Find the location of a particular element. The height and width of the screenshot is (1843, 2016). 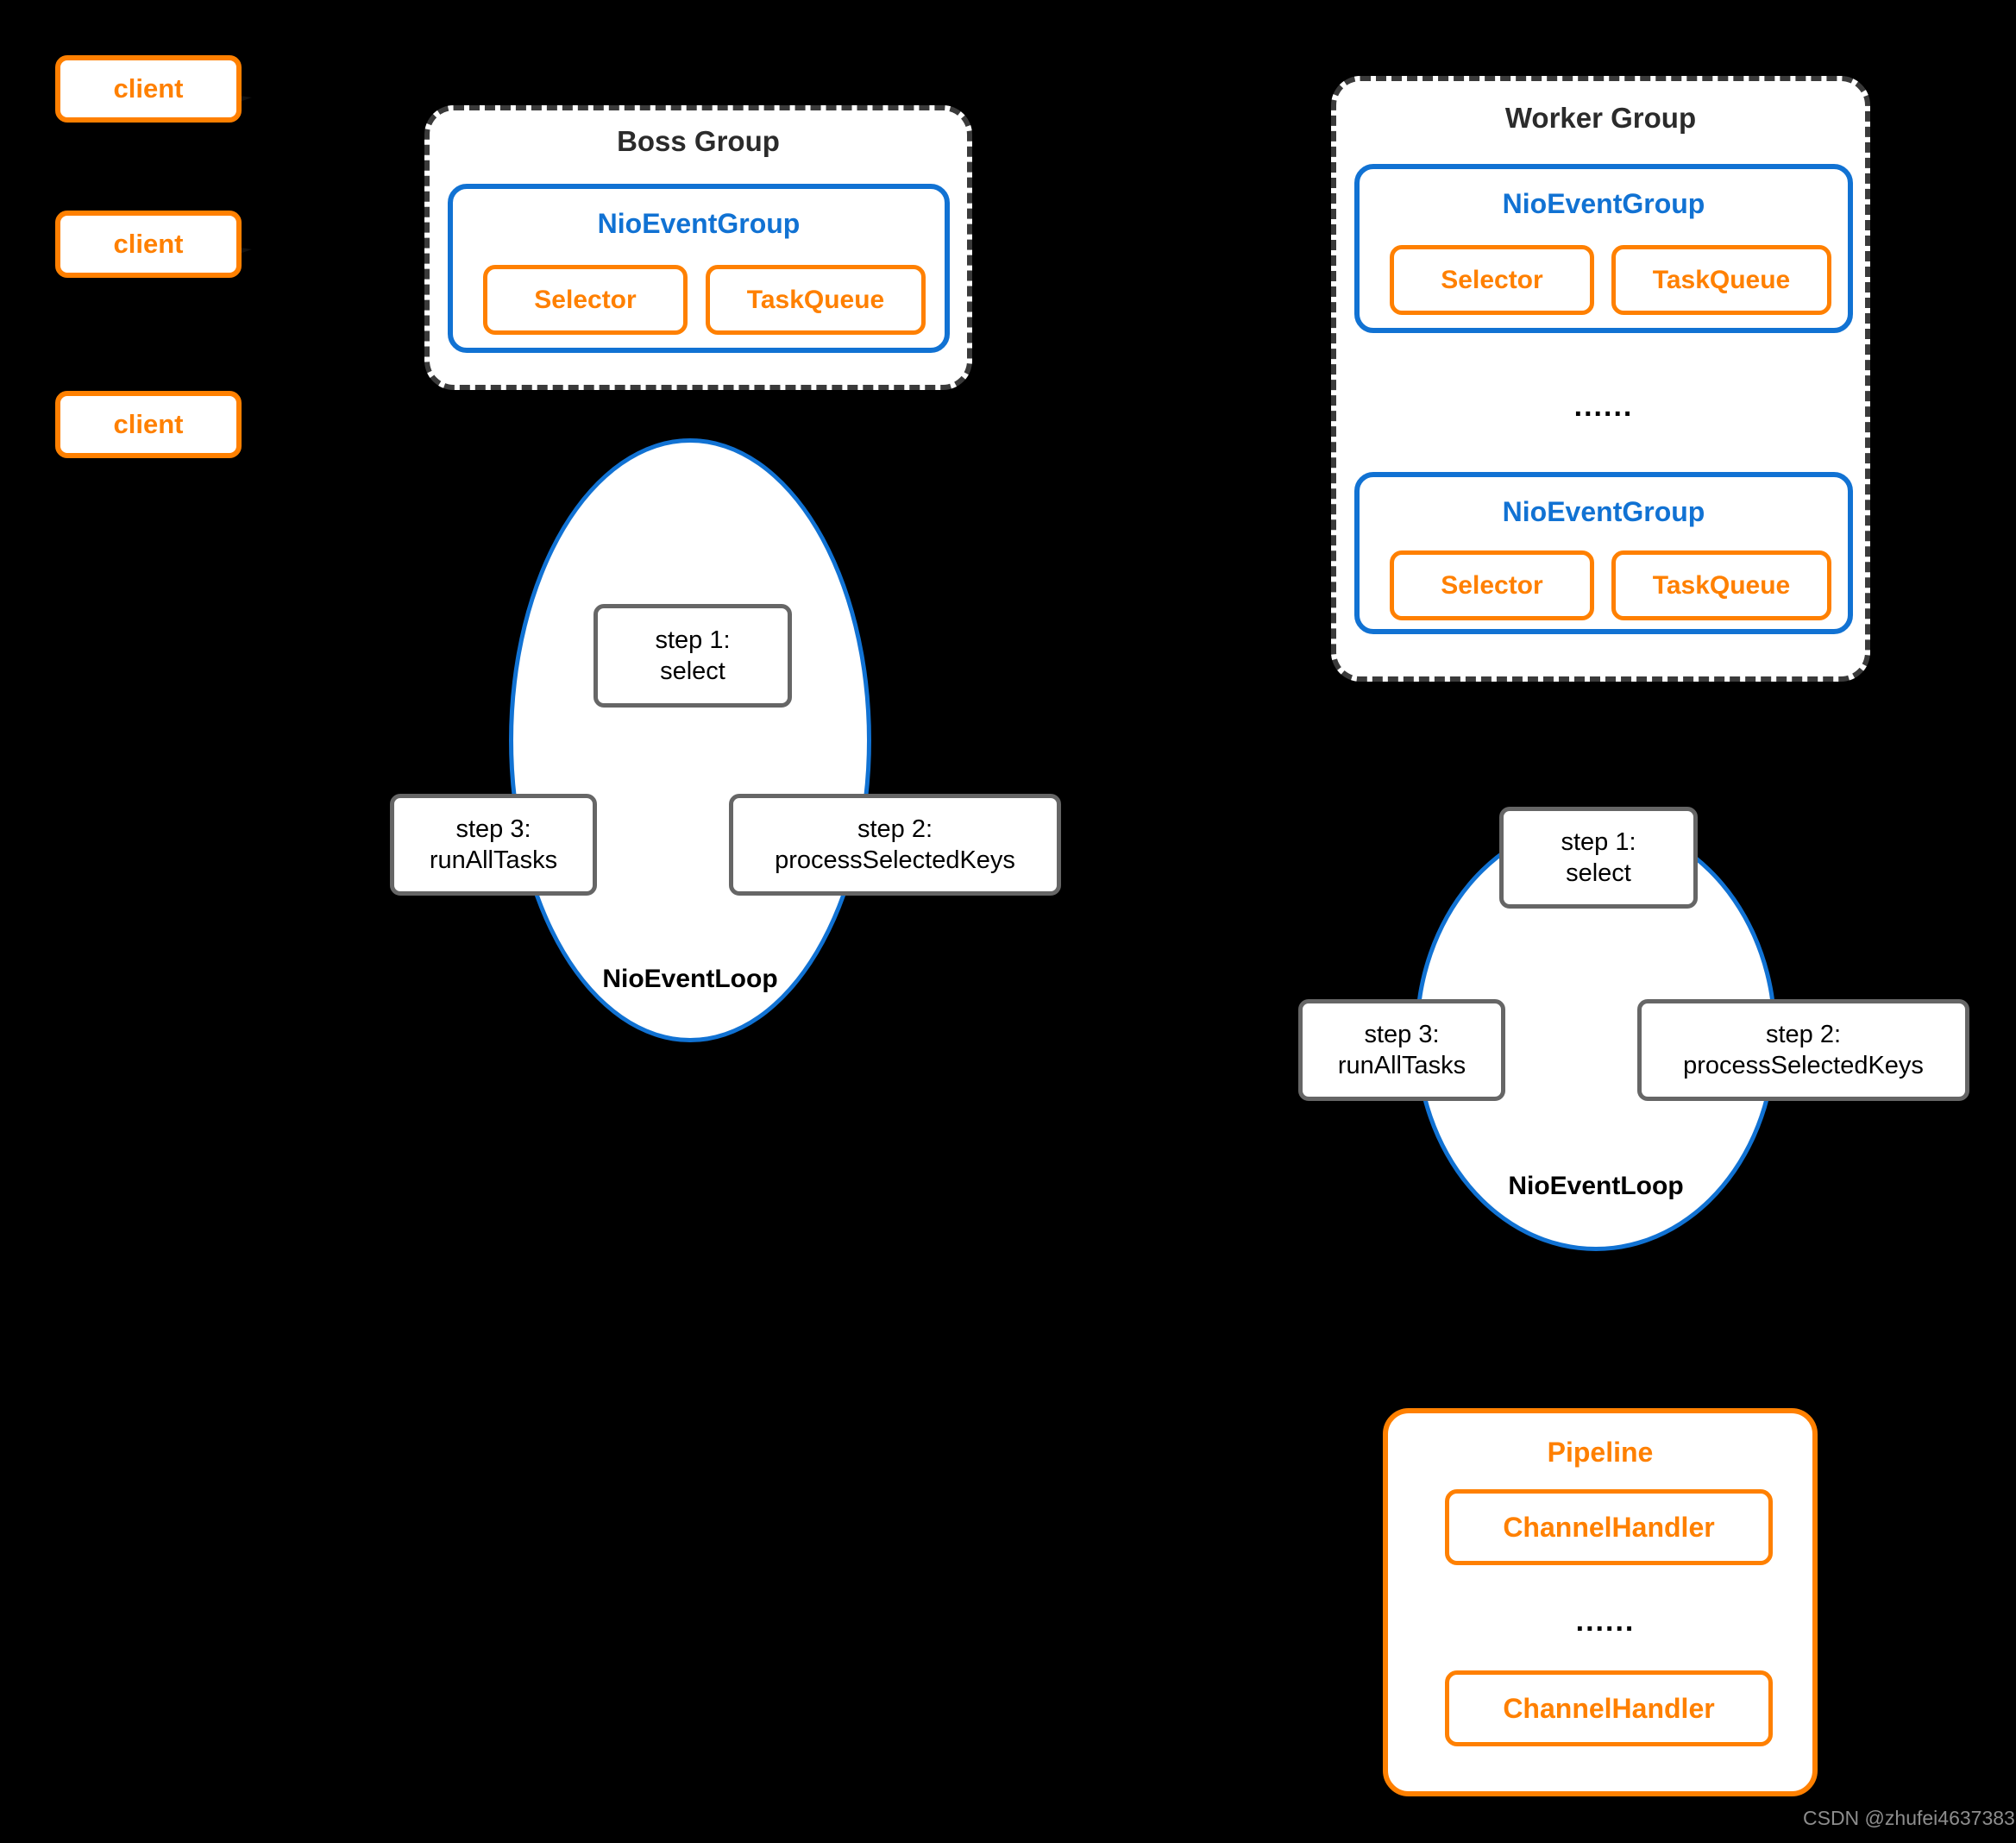

boss-nio-event-loop-label: NioEventLoop is located at coordinates (690, 979).